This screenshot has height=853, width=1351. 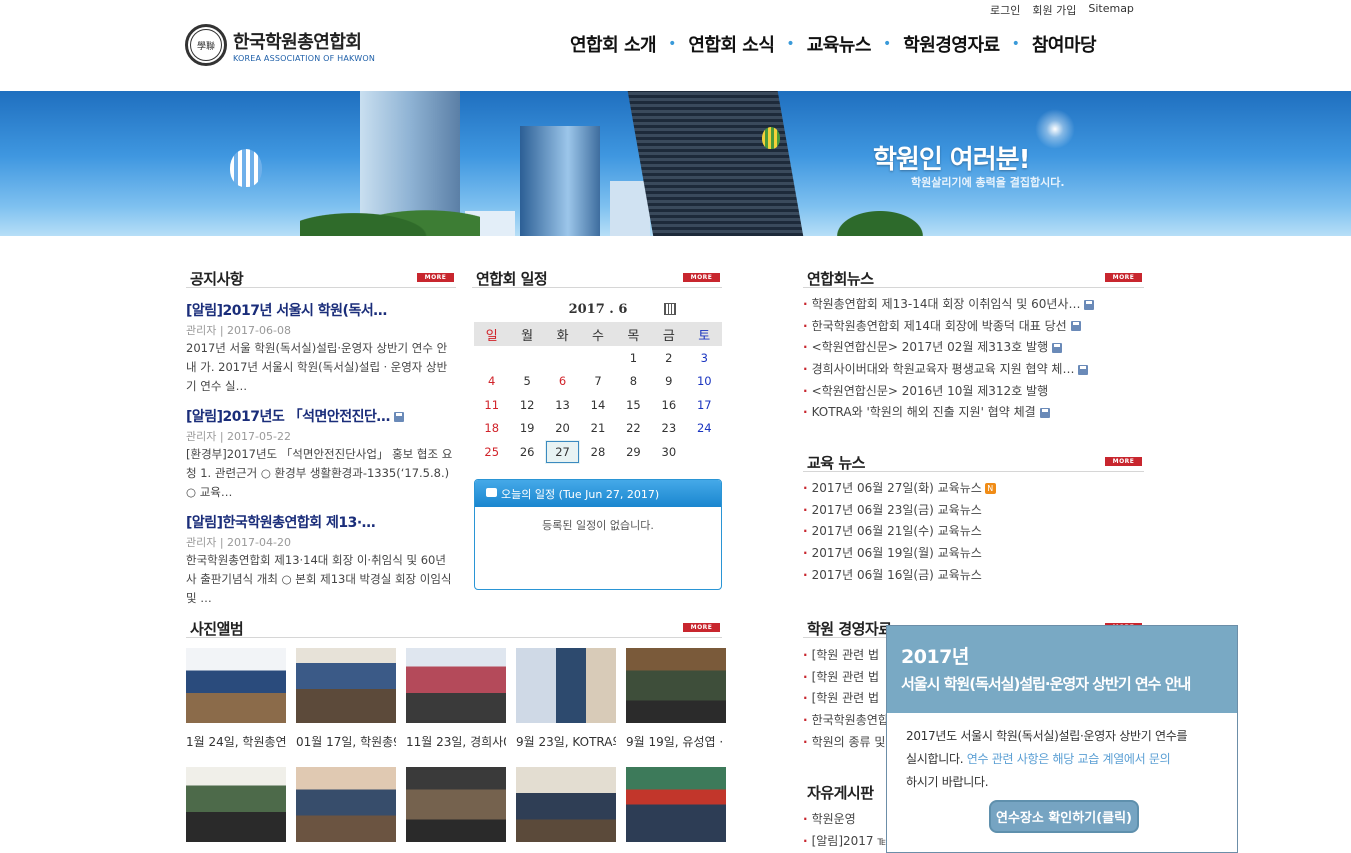 I want to click on calendar-day: 25, so click(x=491, y=452).